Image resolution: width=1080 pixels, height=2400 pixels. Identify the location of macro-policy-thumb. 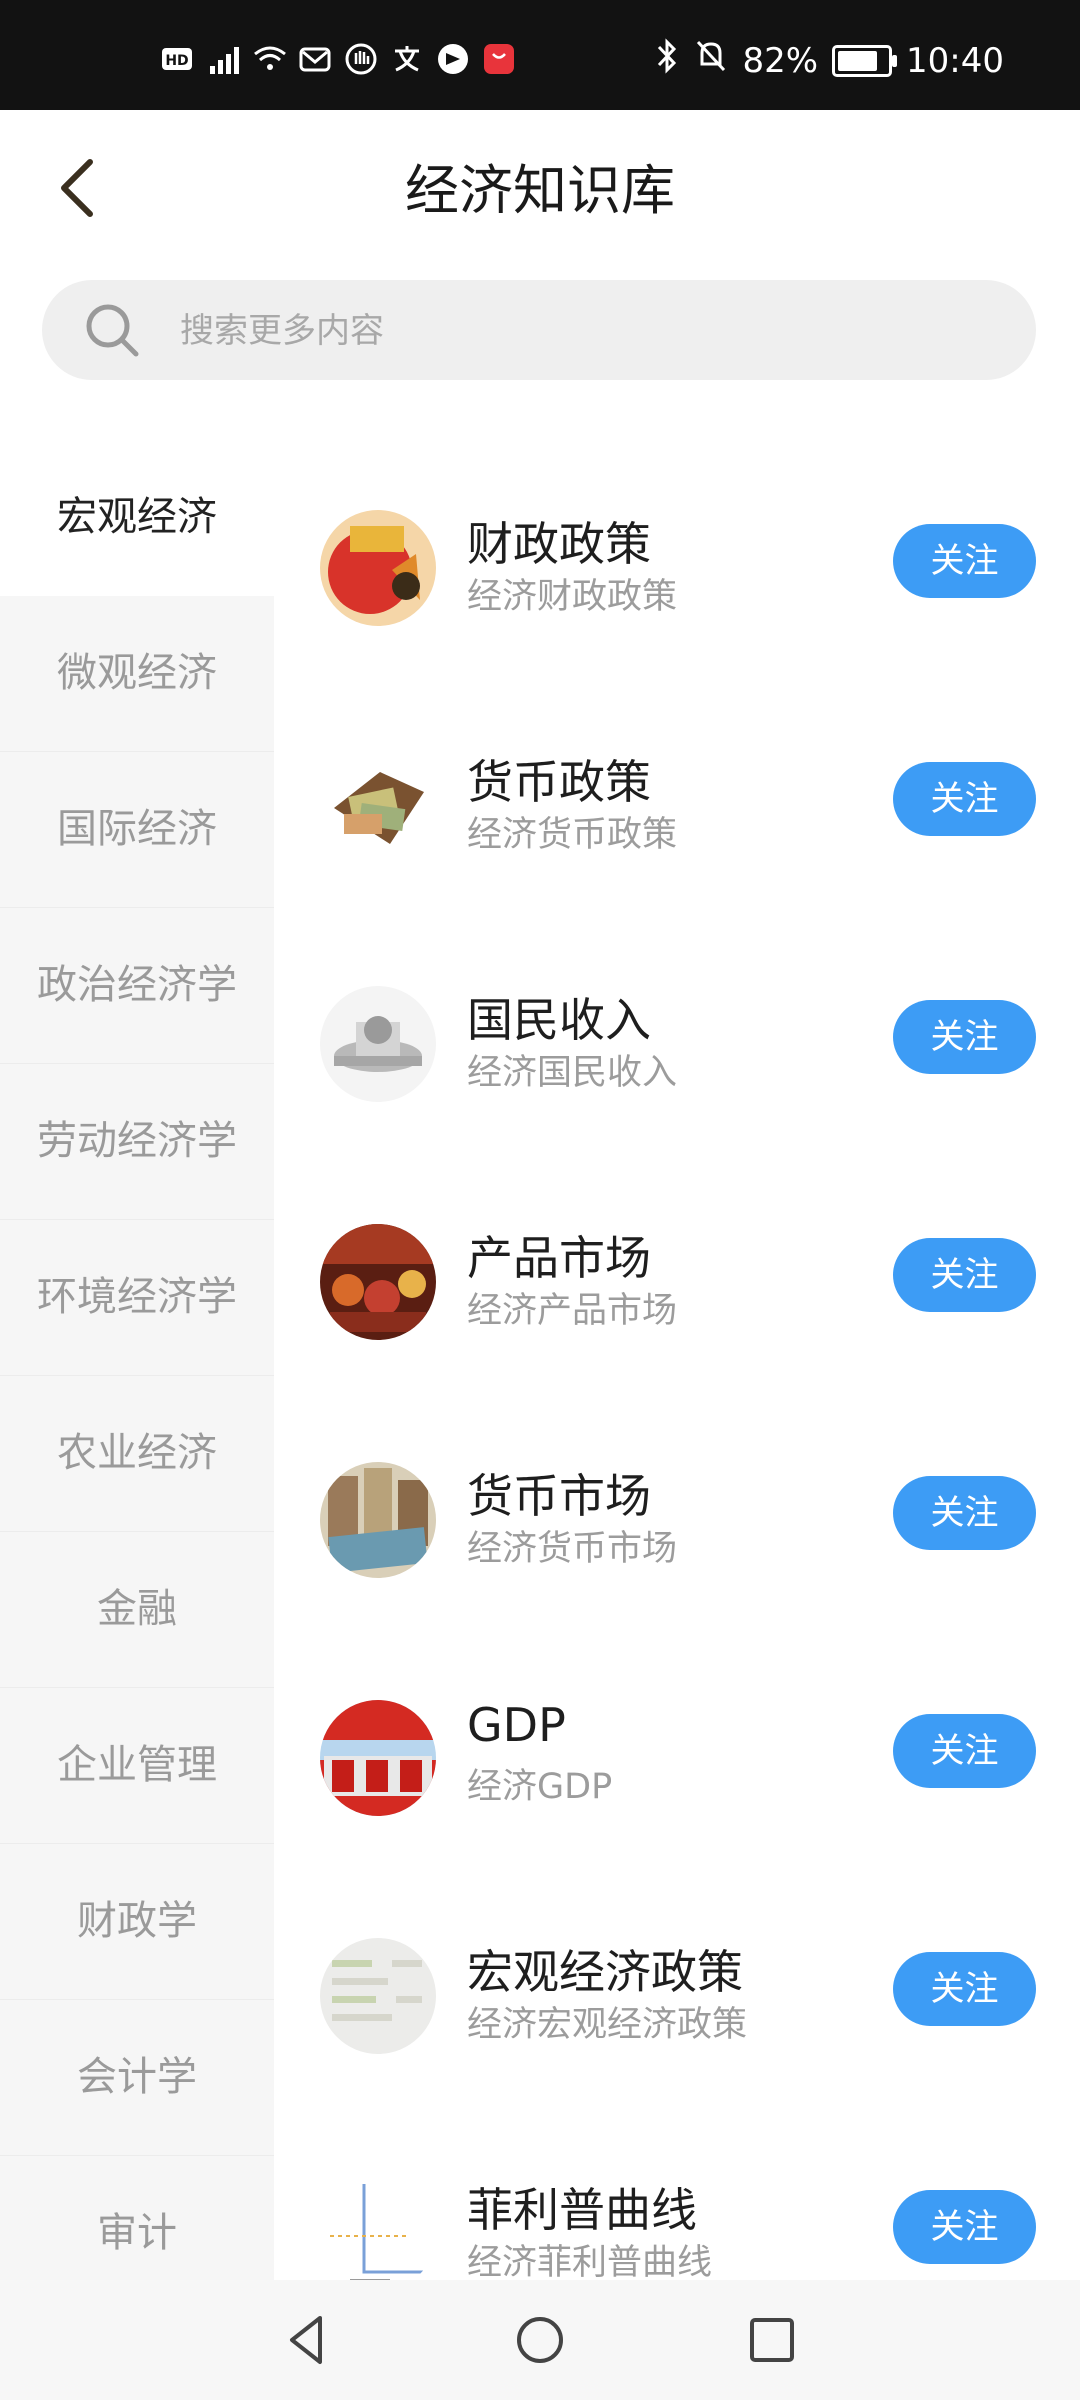
(378, 1996).